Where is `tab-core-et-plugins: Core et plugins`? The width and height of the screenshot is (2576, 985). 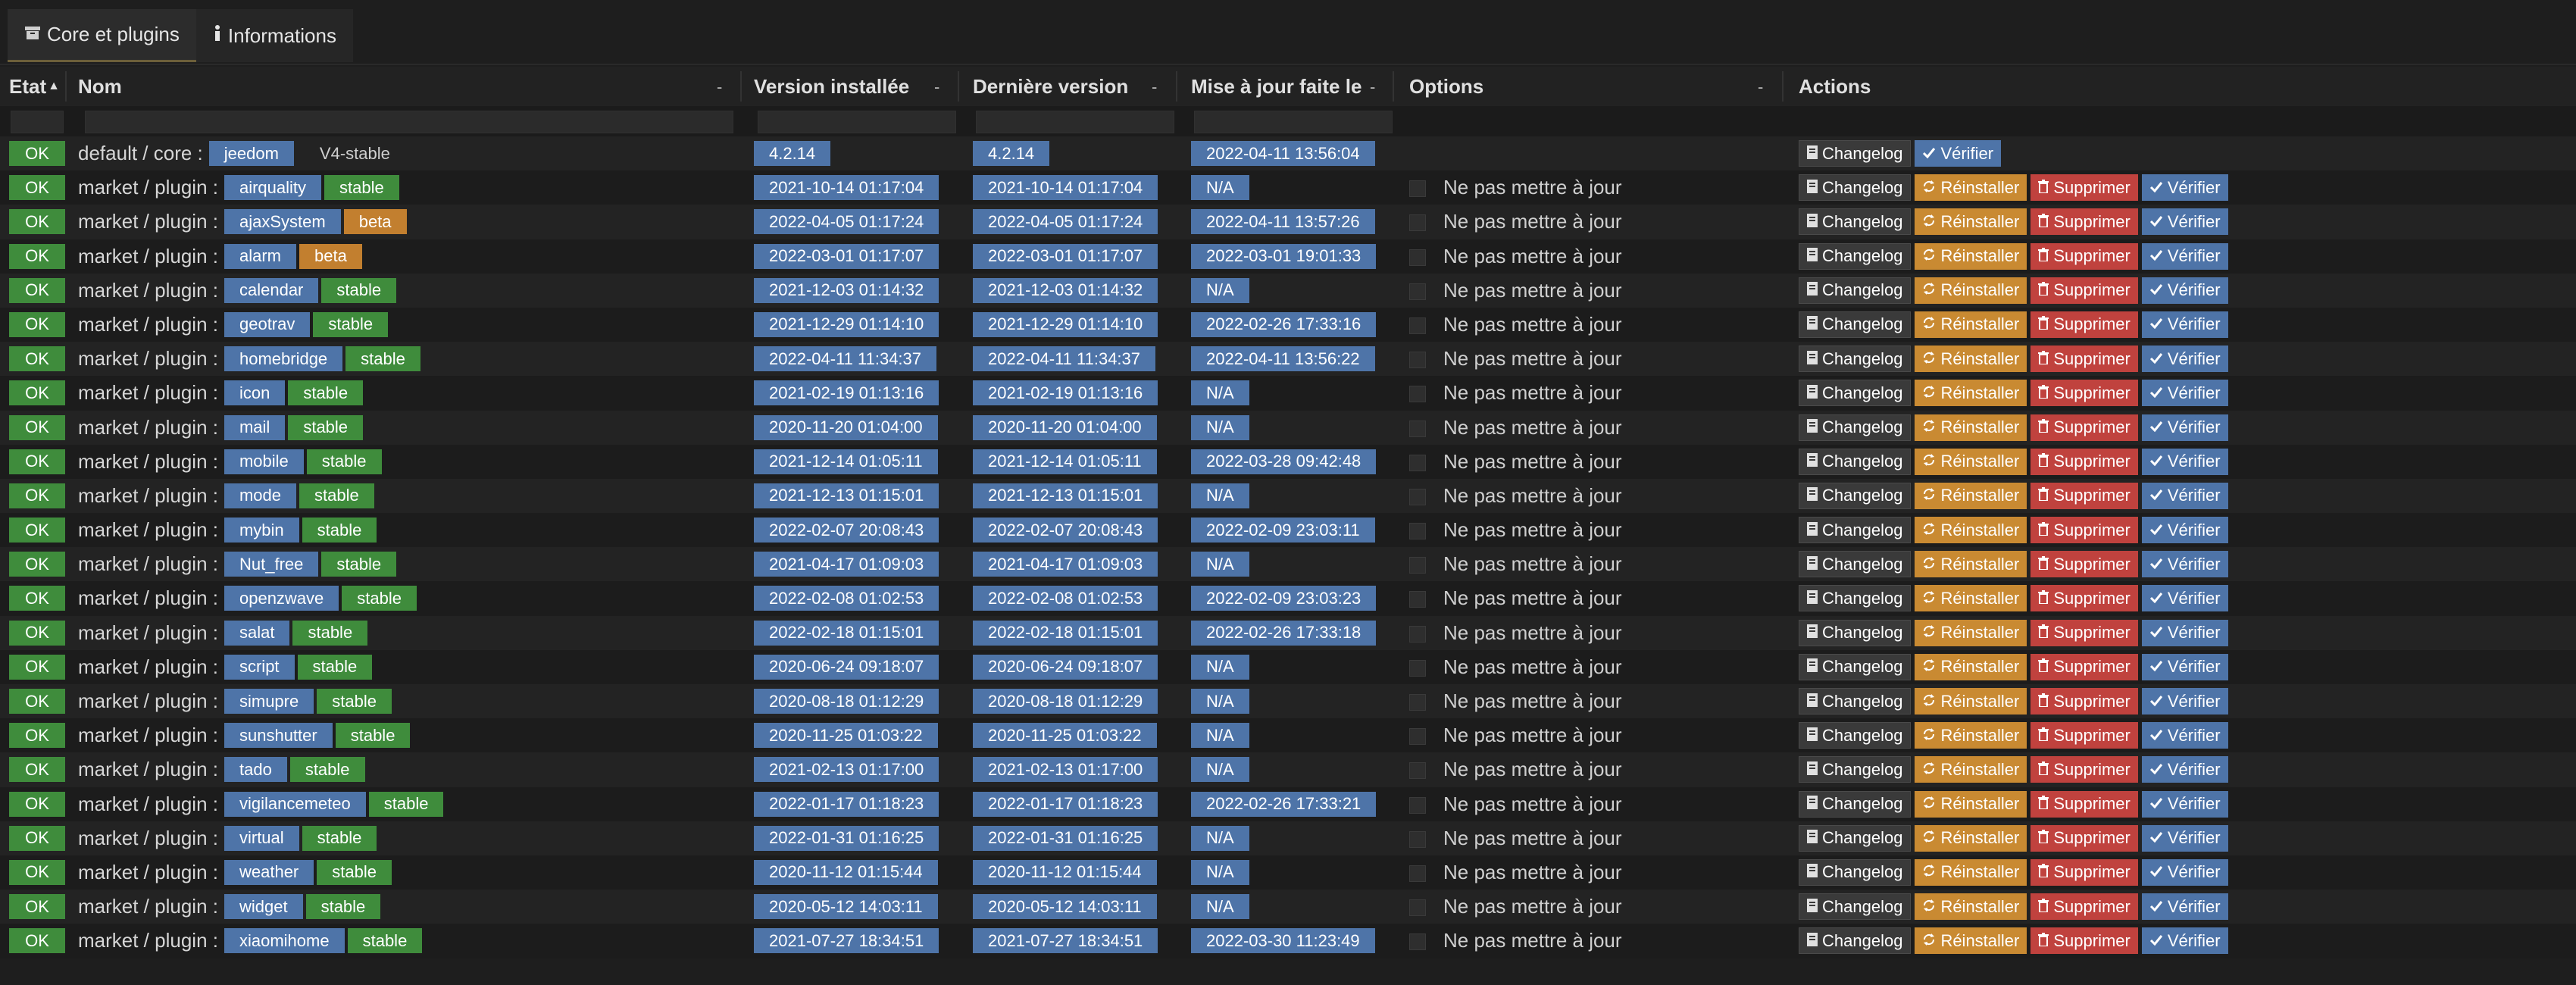 tab-core-et-plugins: Core et plugins is located at coordinates (102, 35).